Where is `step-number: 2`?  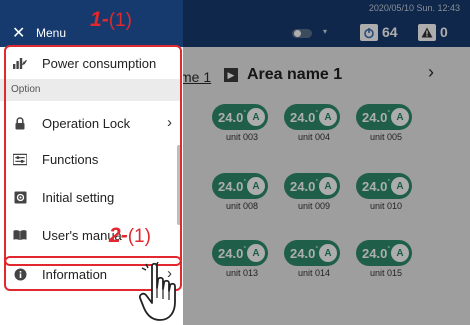 step-number: 2 is located at coordinates (115, 235).